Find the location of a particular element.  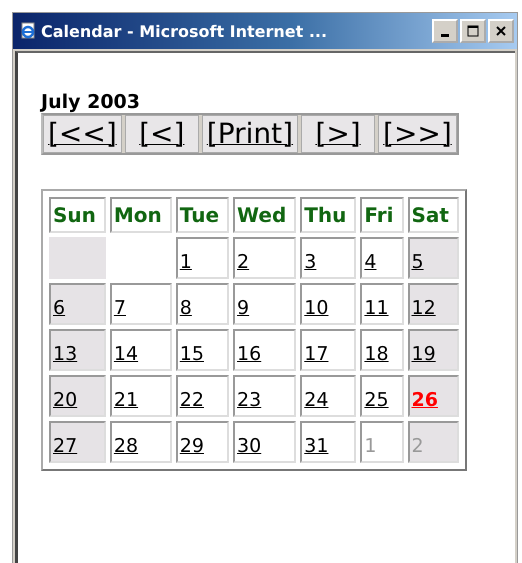

nav-button: [Print] is located at coordinates (250, 134).